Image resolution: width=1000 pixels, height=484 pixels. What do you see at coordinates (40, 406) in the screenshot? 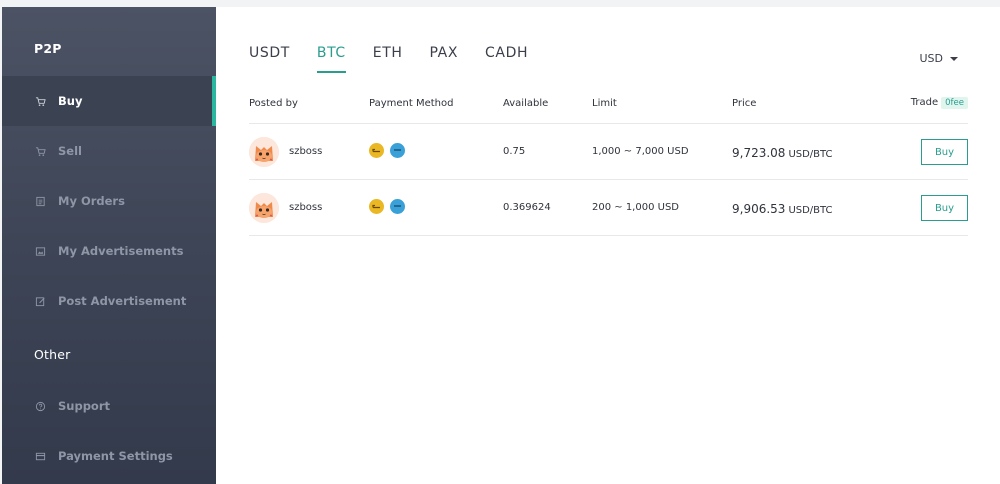
I see `help-icon` at bounding box center [40, 406].